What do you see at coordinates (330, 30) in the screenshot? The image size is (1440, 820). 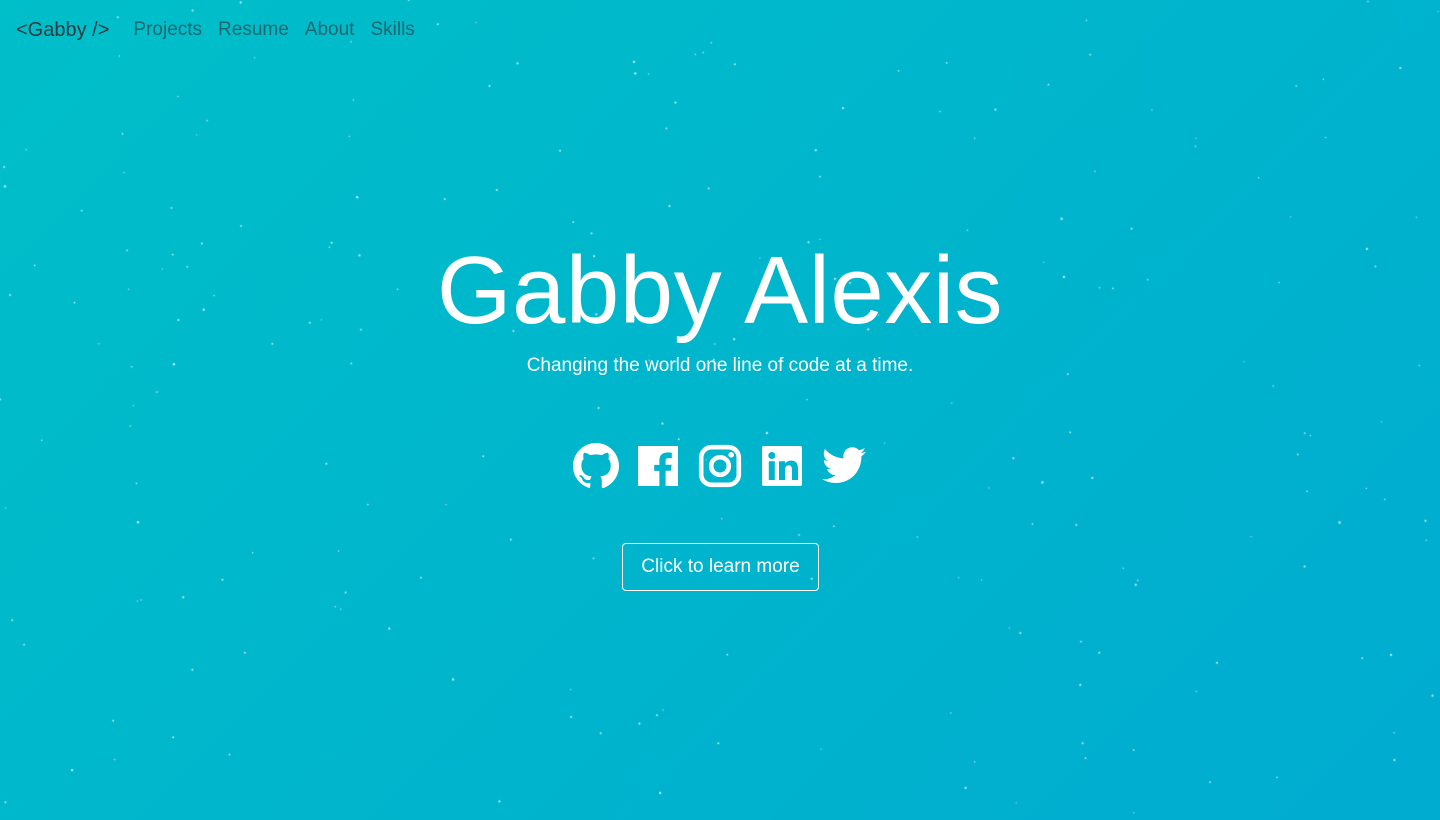 I see `nav-link-about: About` at bounding box center [330, 30].